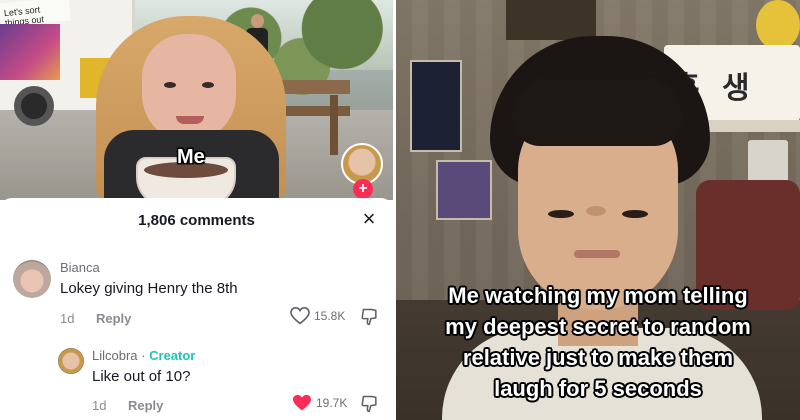 The height and width of the screenshot is (420, 800). What do you see at coordinates (191, 106) in the screenshot?
I see `woman-holding-cup` at bounding box center [191, 106].